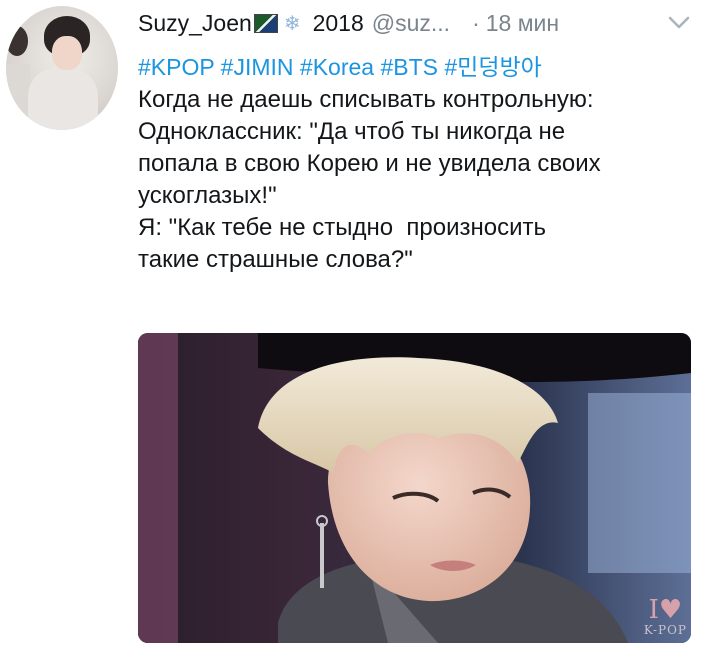 The height and width of the screenshot is (668, 720). Describe the element at coordinates (195, 23) in the screenshot. I see `display-name: Suzy_Joen` at that location.